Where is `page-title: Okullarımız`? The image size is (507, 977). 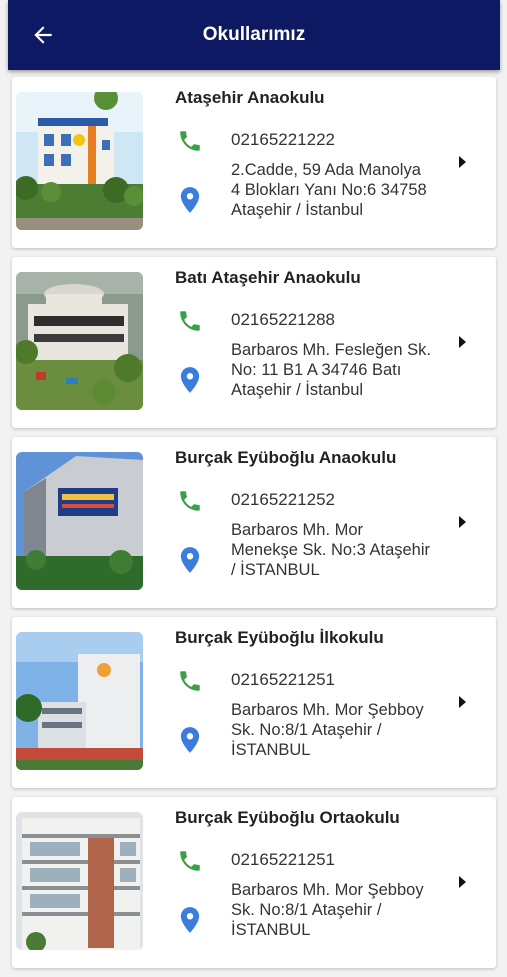 page-title: Okullarımız is located at coordinates (254, 34).